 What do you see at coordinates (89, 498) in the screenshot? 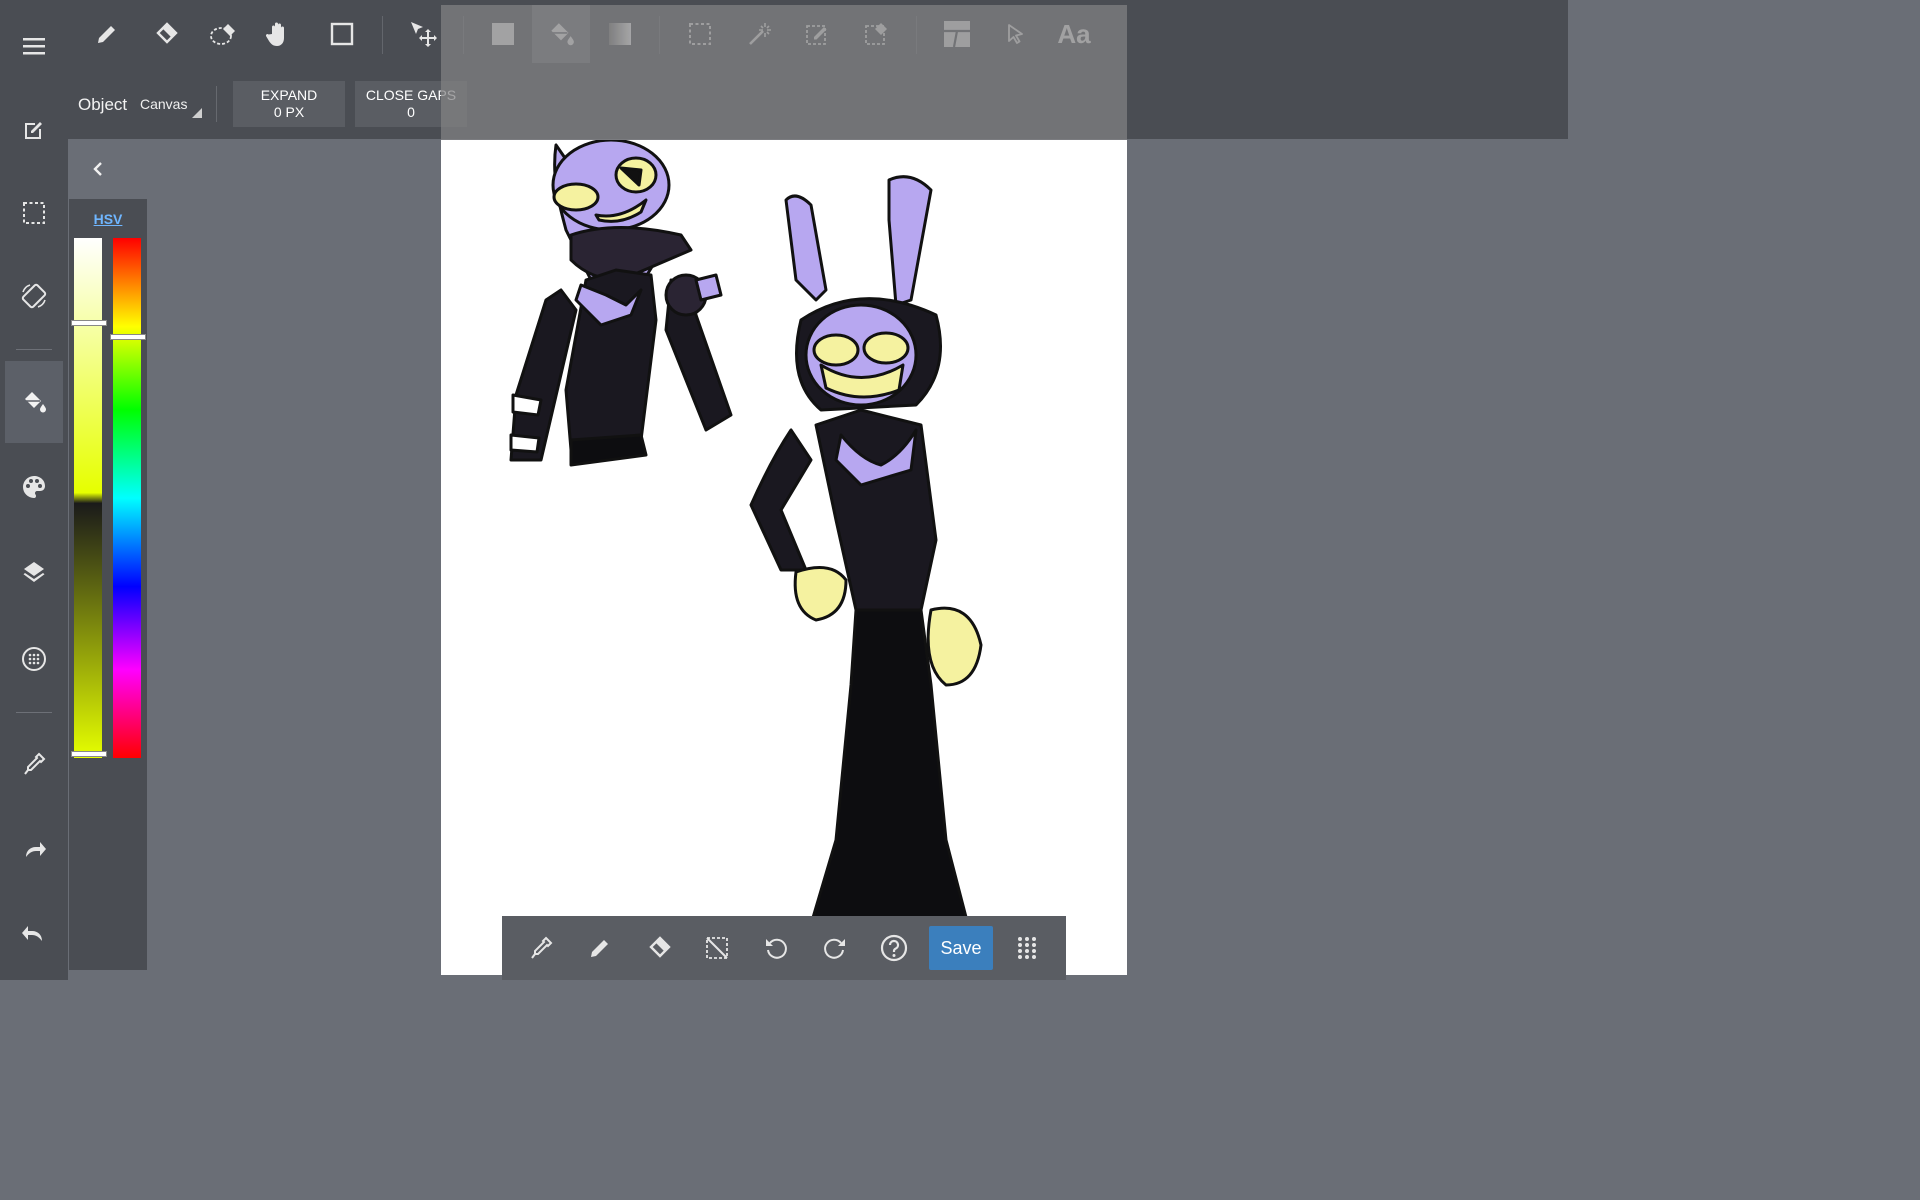
I see `saturation-value-slider` at bounding box center [89, 498].